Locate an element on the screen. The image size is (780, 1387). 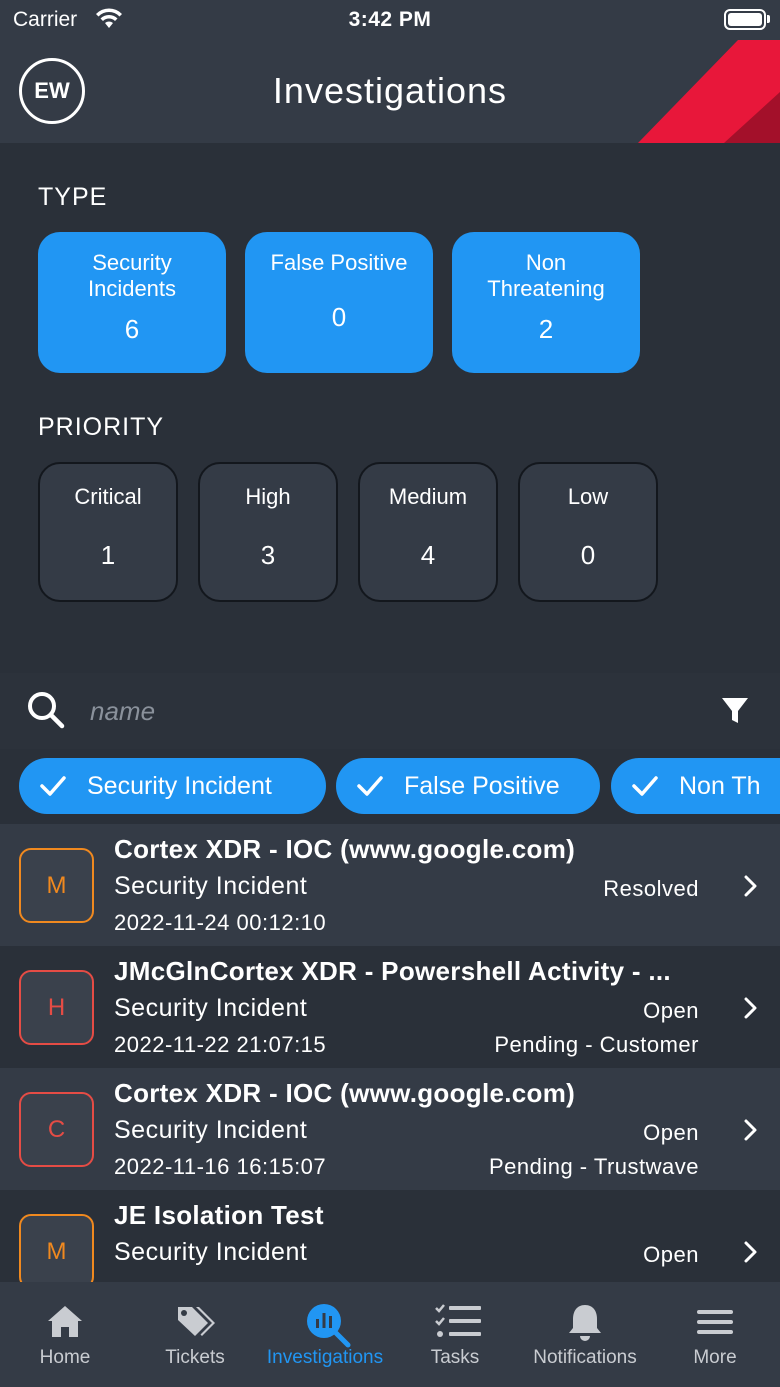
status-time: 3:42 PM is located at coordinates (390, 19).